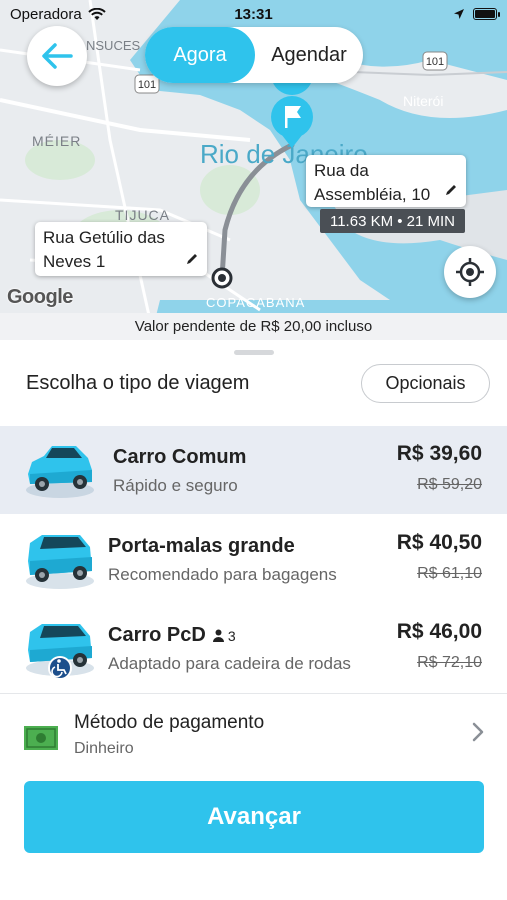 This screenshot has width=507, height=900. I want to click on person-icon, so click(218, 635).